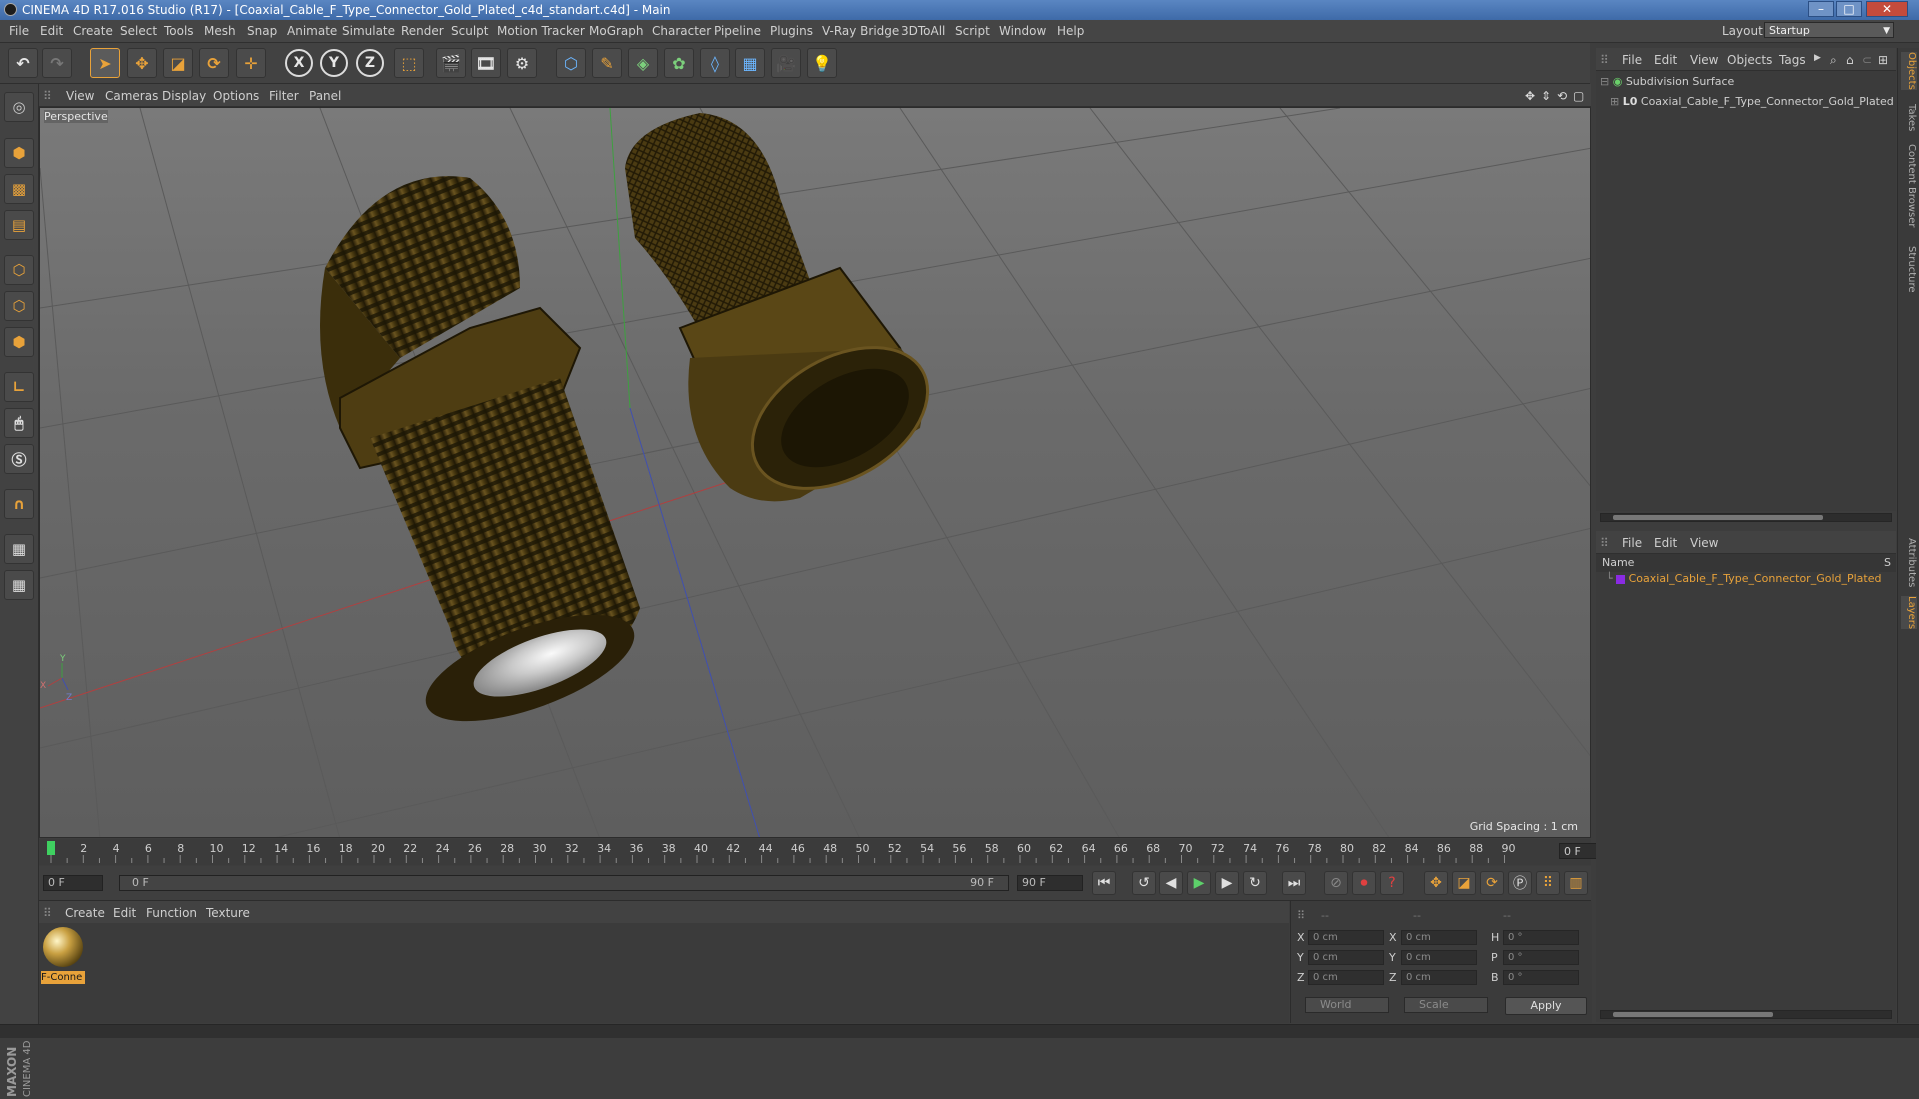  What do you see at coordinates (1817, 58) in the screenshot?
I see `chevron-right-icon: ▶` at bounding box center [1817, 58].